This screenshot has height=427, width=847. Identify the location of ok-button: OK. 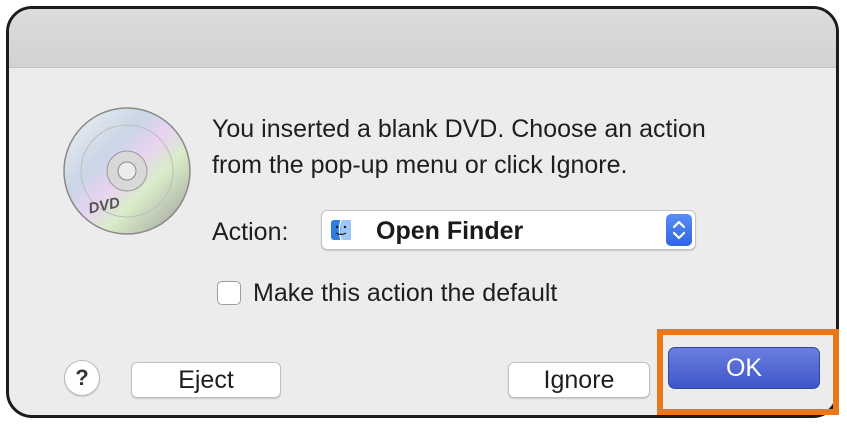
(744, 368).